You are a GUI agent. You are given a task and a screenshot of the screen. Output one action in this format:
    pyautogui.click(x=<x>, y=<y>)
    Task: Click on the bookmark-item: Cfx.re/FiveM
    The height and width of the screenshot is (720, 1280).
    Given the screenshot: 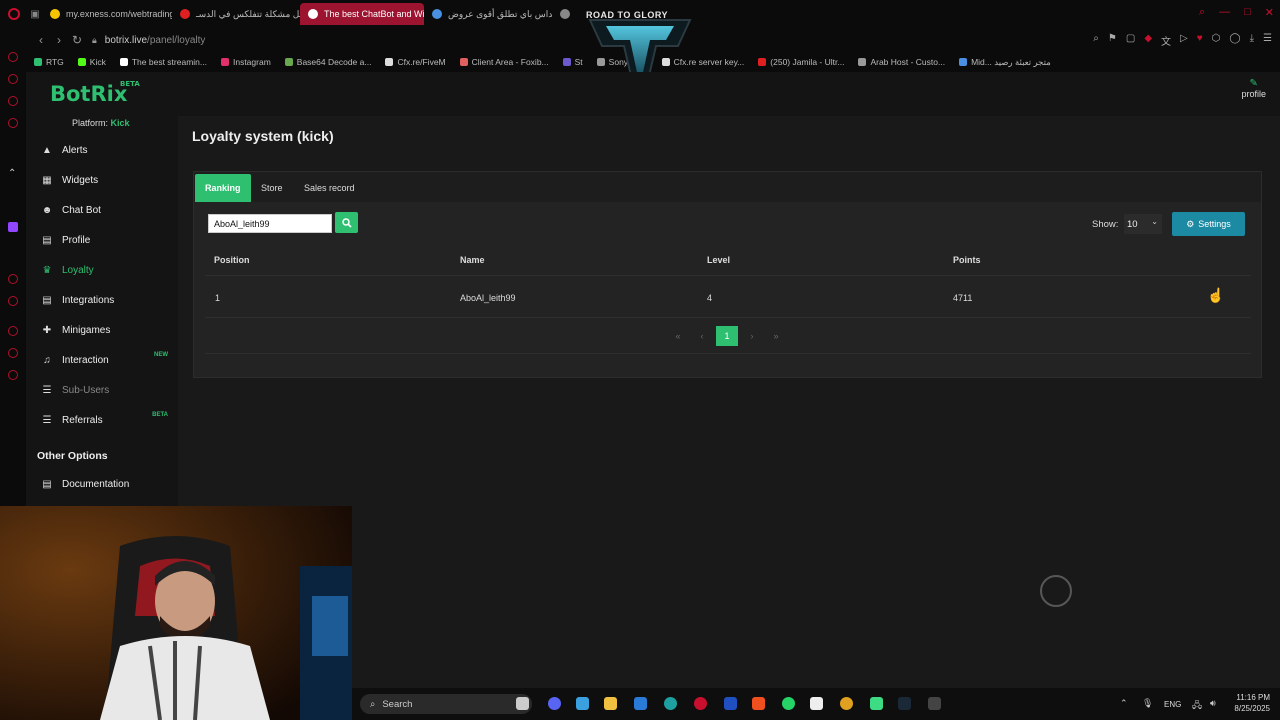 What is the action you would take?
    pyautogui.click(x=415, y=62)
    